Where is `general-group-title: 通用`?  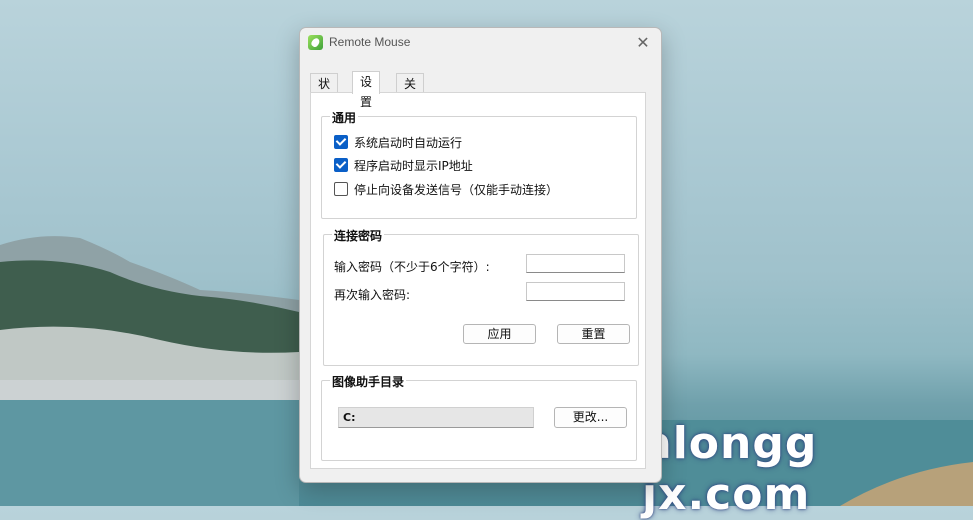 general-group-title: 通用 is located at coordinates (344, 117).